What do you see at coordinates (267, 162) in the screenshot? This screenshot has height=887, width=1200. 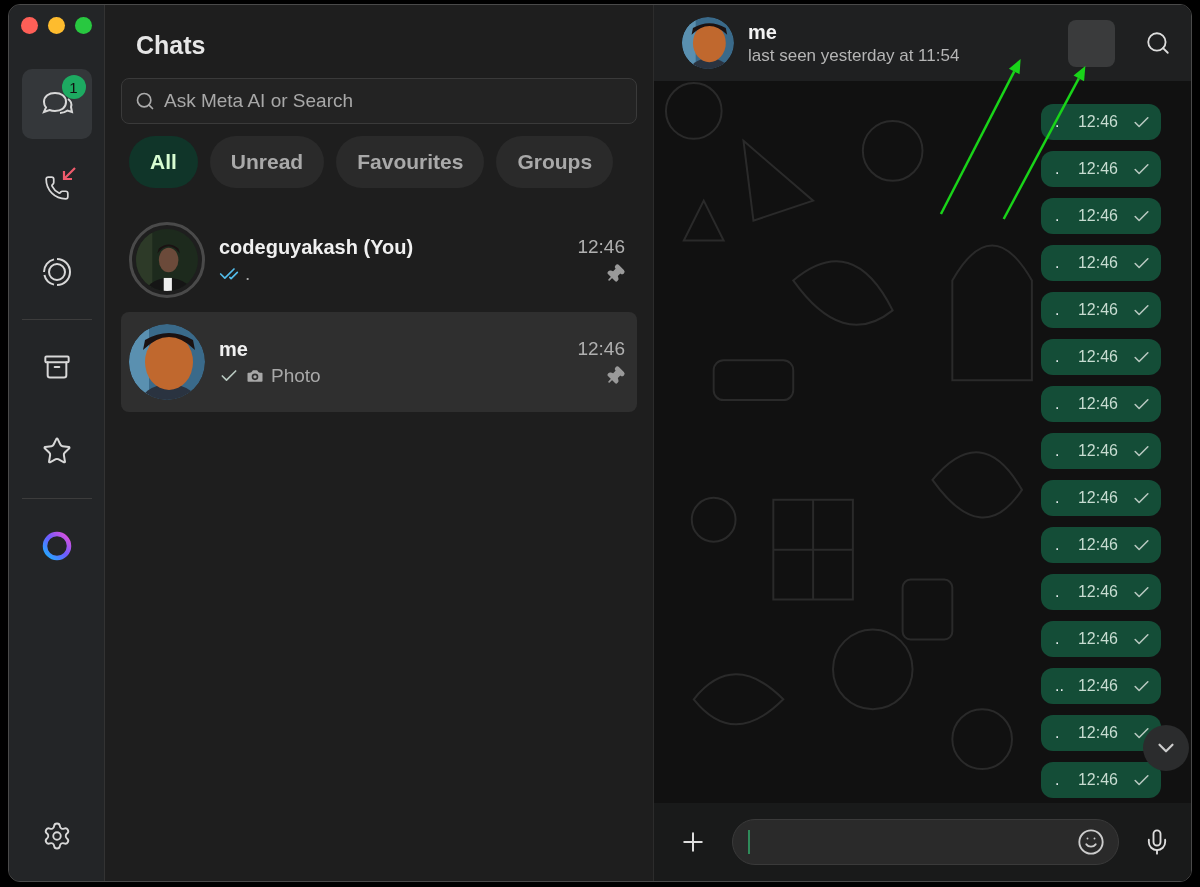 I see `filter-chip: Unread` at bounding box center [267, 162].